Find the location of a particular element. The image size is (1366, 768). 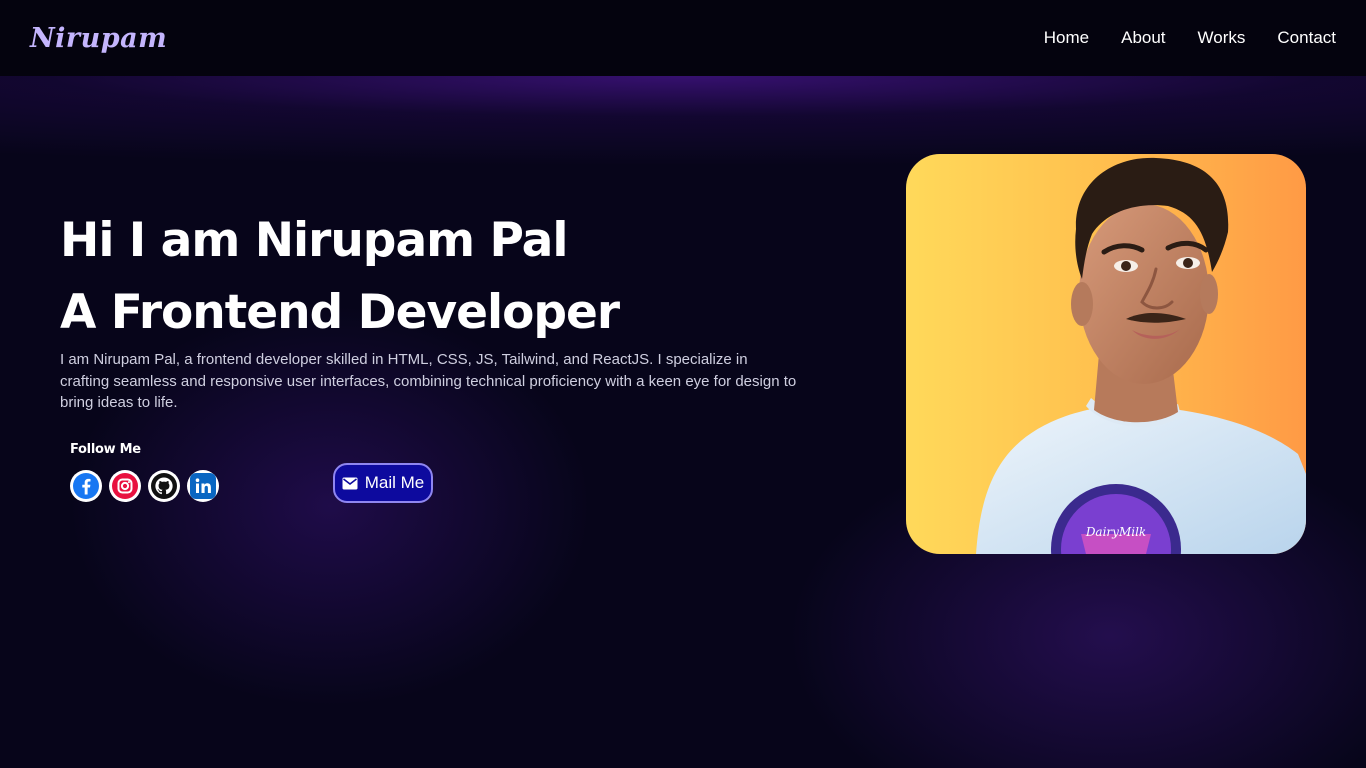

github-icon is located at coordinates (164, 486).